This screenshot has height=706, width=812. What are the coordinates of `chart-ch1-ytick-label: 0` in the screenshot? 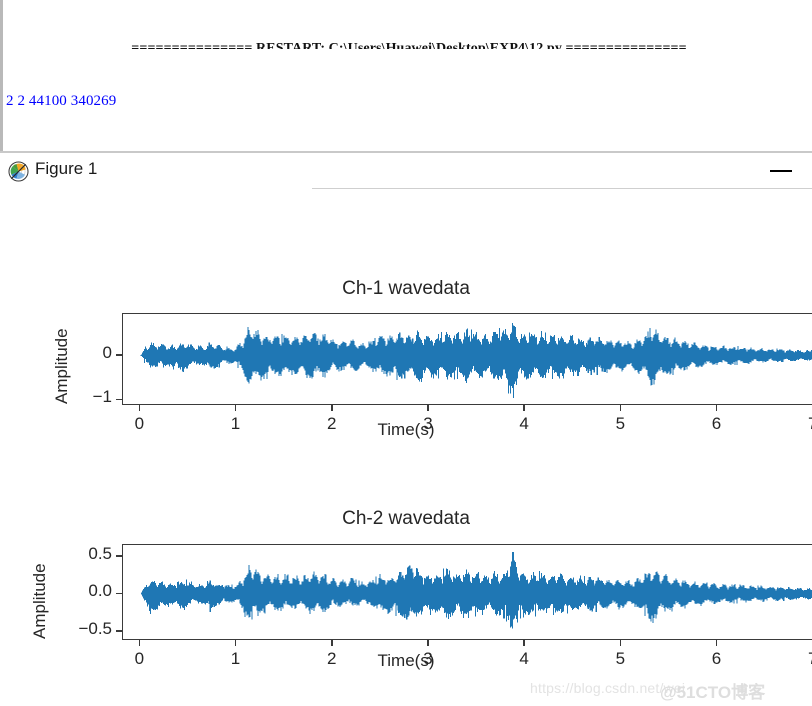 It's located at (107, 352).